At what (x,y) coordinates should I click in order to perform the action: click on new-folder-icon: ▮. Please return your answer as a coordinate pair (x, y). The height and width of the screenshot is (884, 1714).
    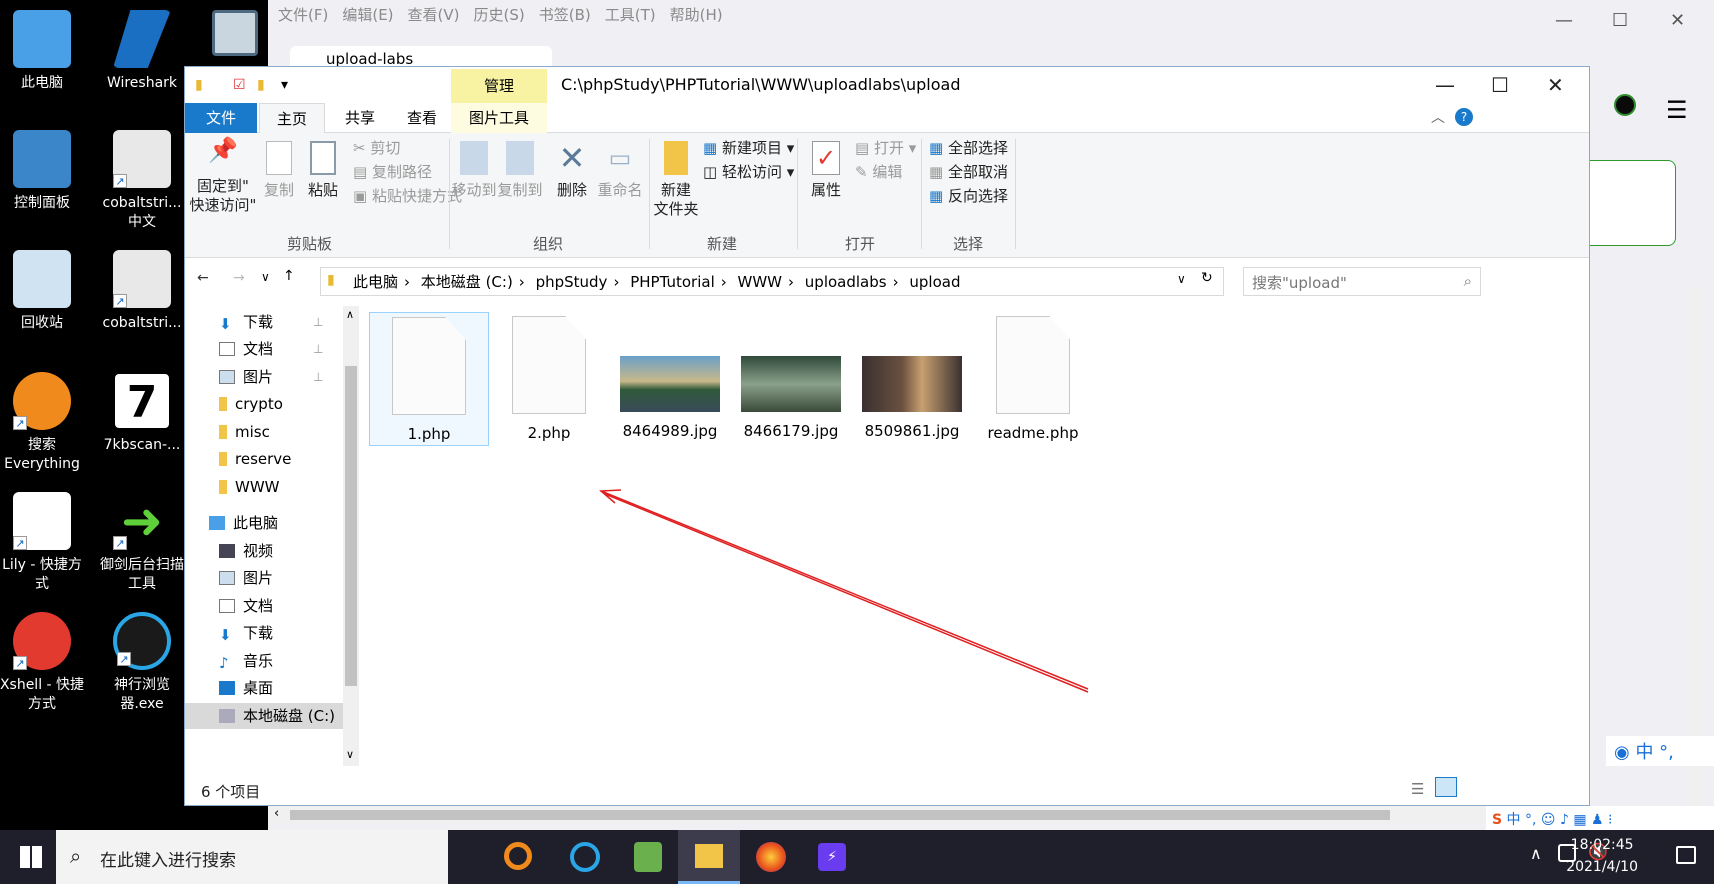
    Looking at the image, I should click on (261, 85).